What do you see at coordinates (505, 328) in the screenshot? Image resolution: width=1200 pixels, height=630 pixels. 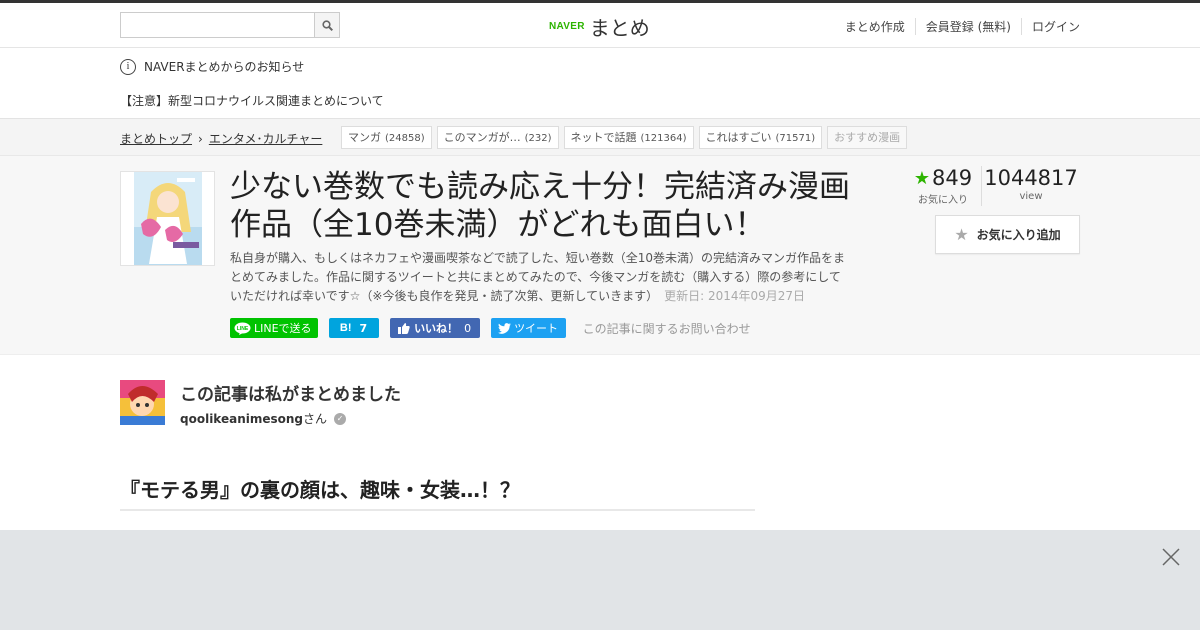 I see `twitter-bird-icon` at bounding box center [505, 328].